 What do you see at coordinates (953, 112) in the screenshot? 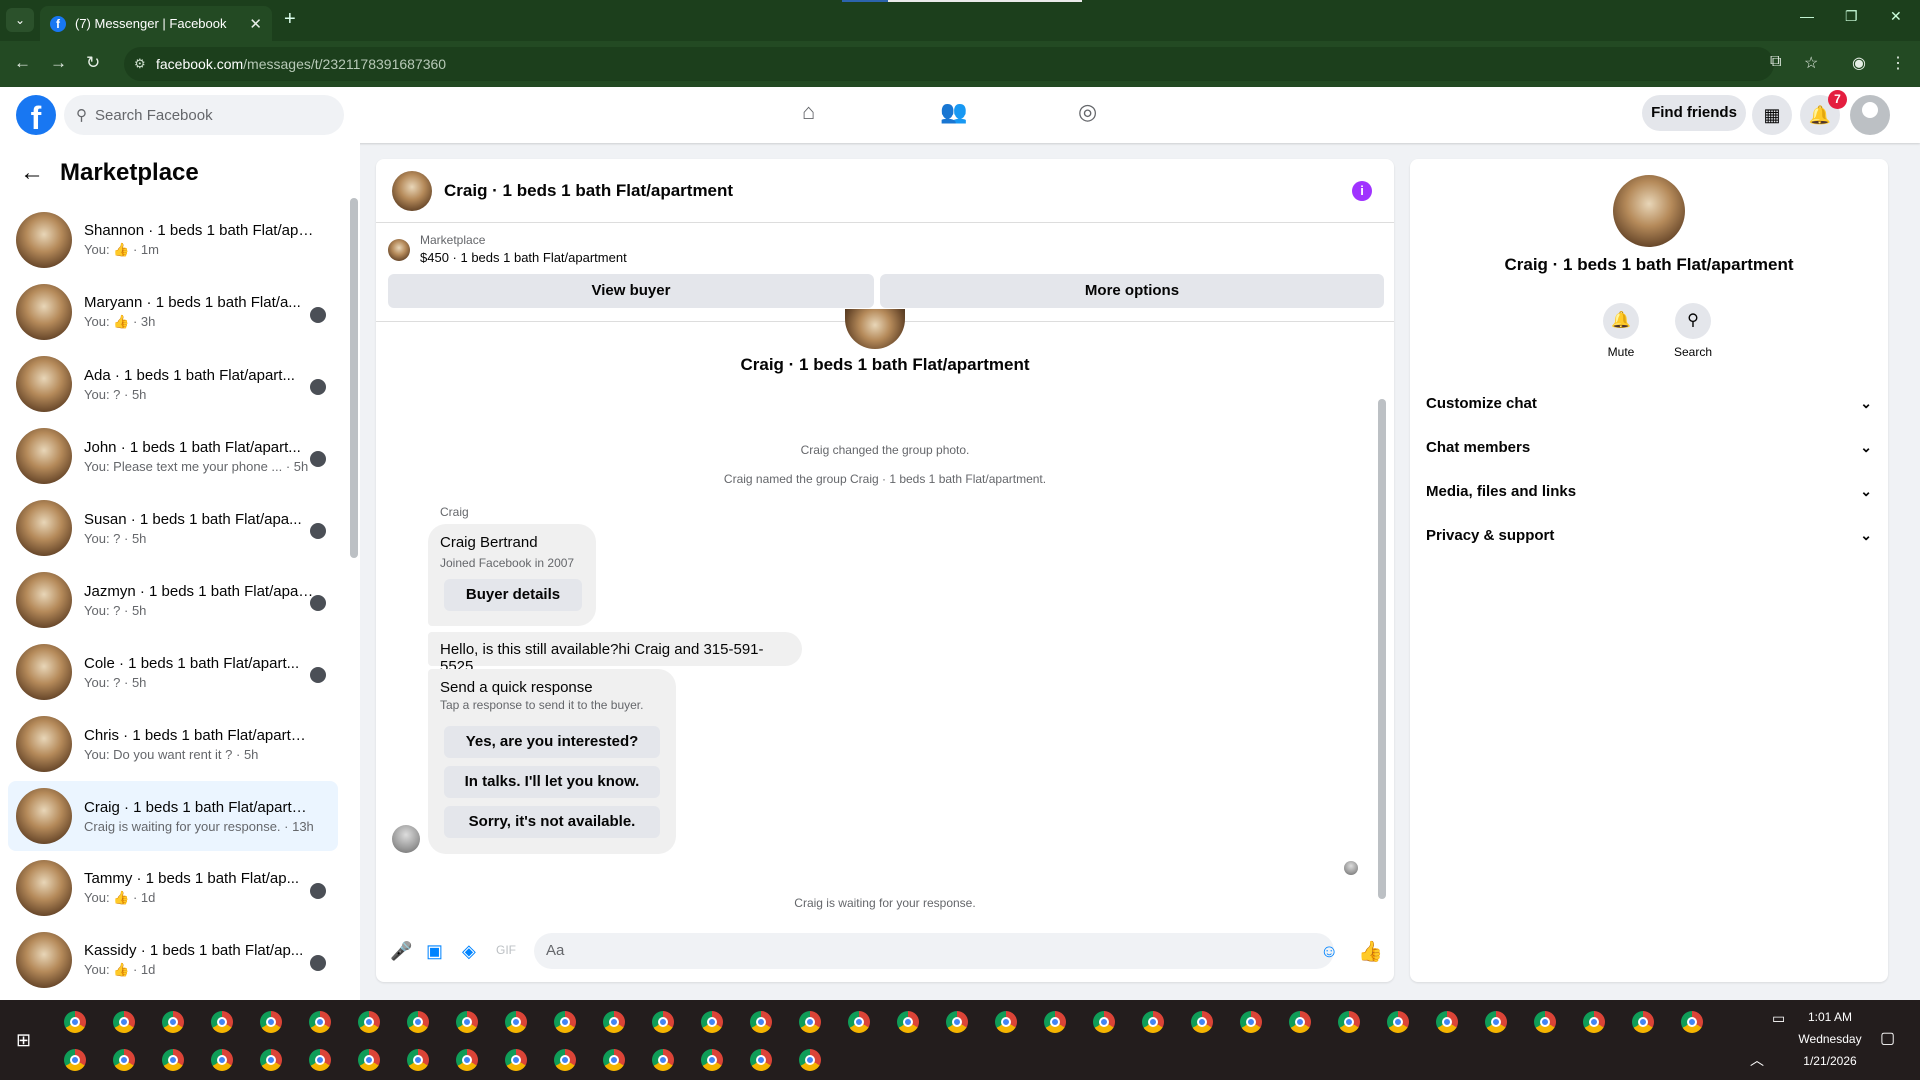
I see `friends-icon: 👥` at bounding box center [953, 112].